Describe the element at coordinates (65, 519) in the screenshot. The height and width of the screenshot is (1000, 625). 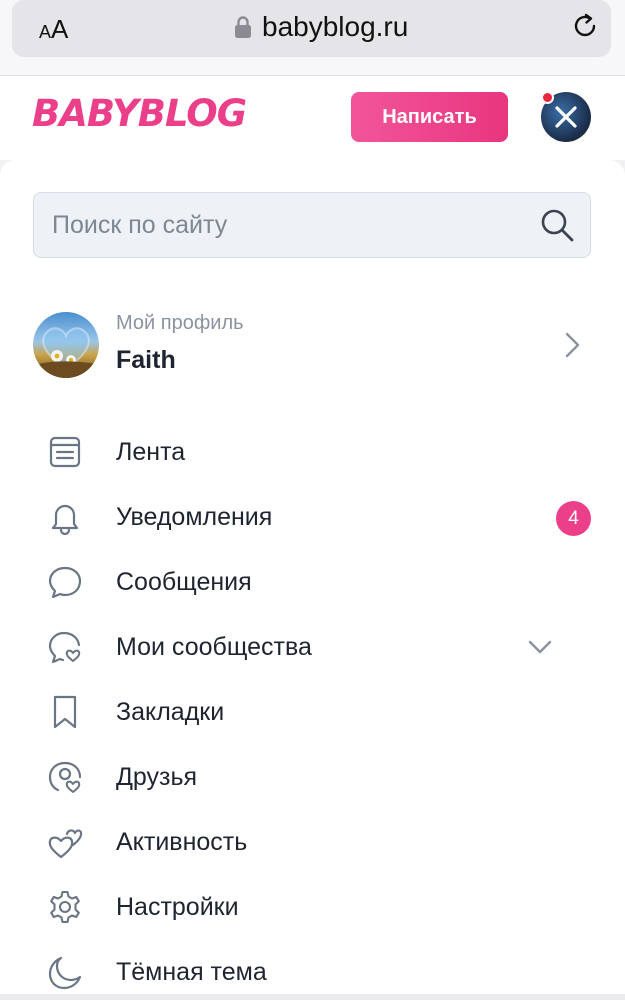
I see `bell-icon` at that location.